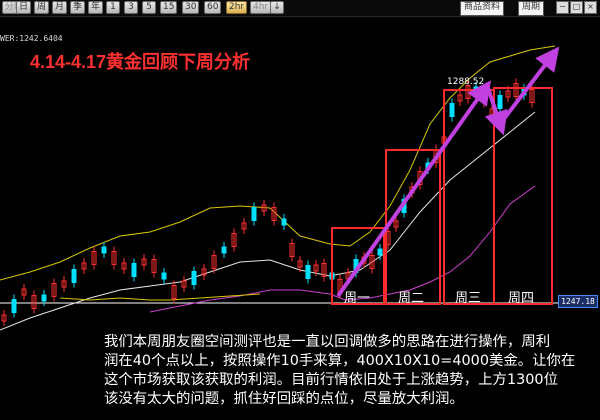 This screenshot has width=600, height=420. What do you see at coordinates (284, 399) in the screenshot?
I see `commentary-line: 该没有太大的问题，抓住好回踩的点位，尽量放大利润。` at bounding box center [284, 399].